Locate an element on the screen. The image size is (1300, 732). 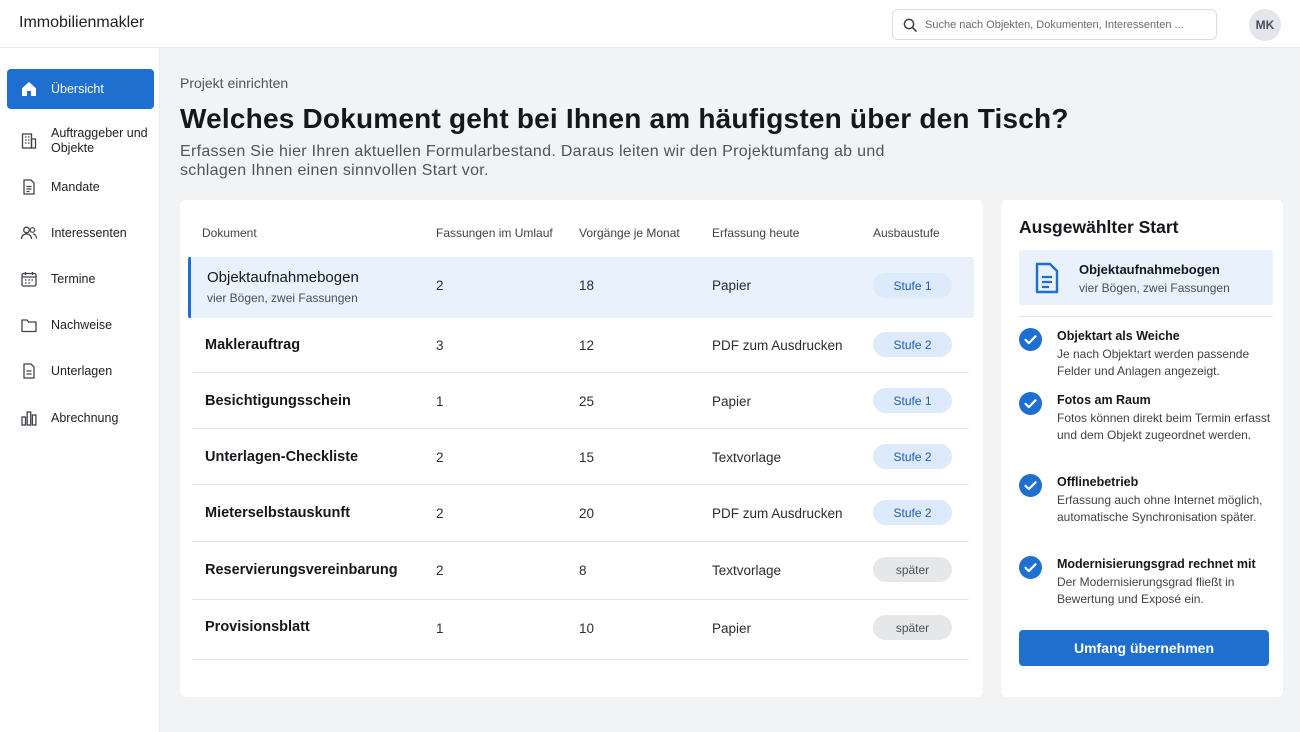
sidebar-item-label: Auftraggeber und Objekte is located at coordinates (99, 140).